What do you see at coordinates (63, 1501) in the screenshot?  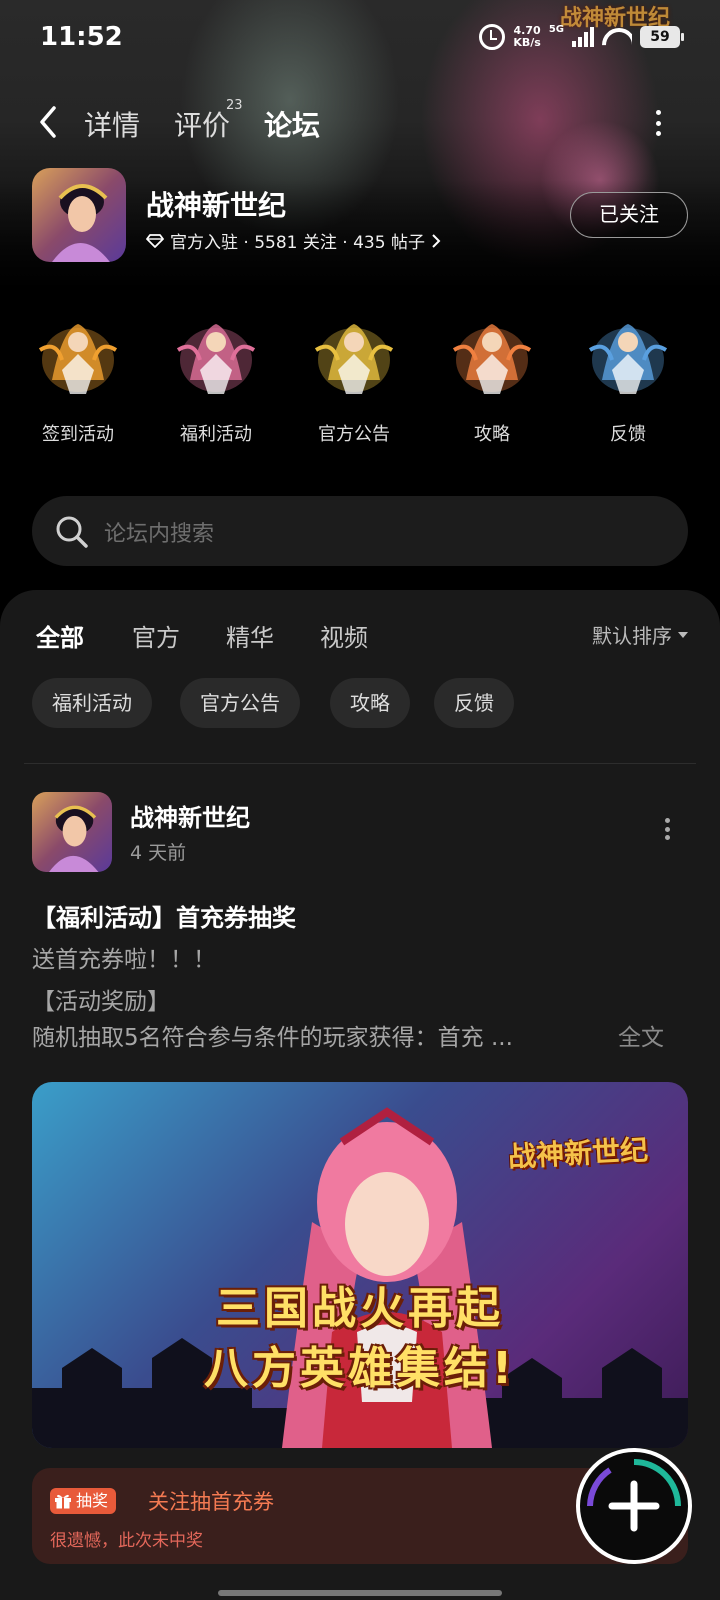 I see `gift-icon` at bounding box center [63, 1501].